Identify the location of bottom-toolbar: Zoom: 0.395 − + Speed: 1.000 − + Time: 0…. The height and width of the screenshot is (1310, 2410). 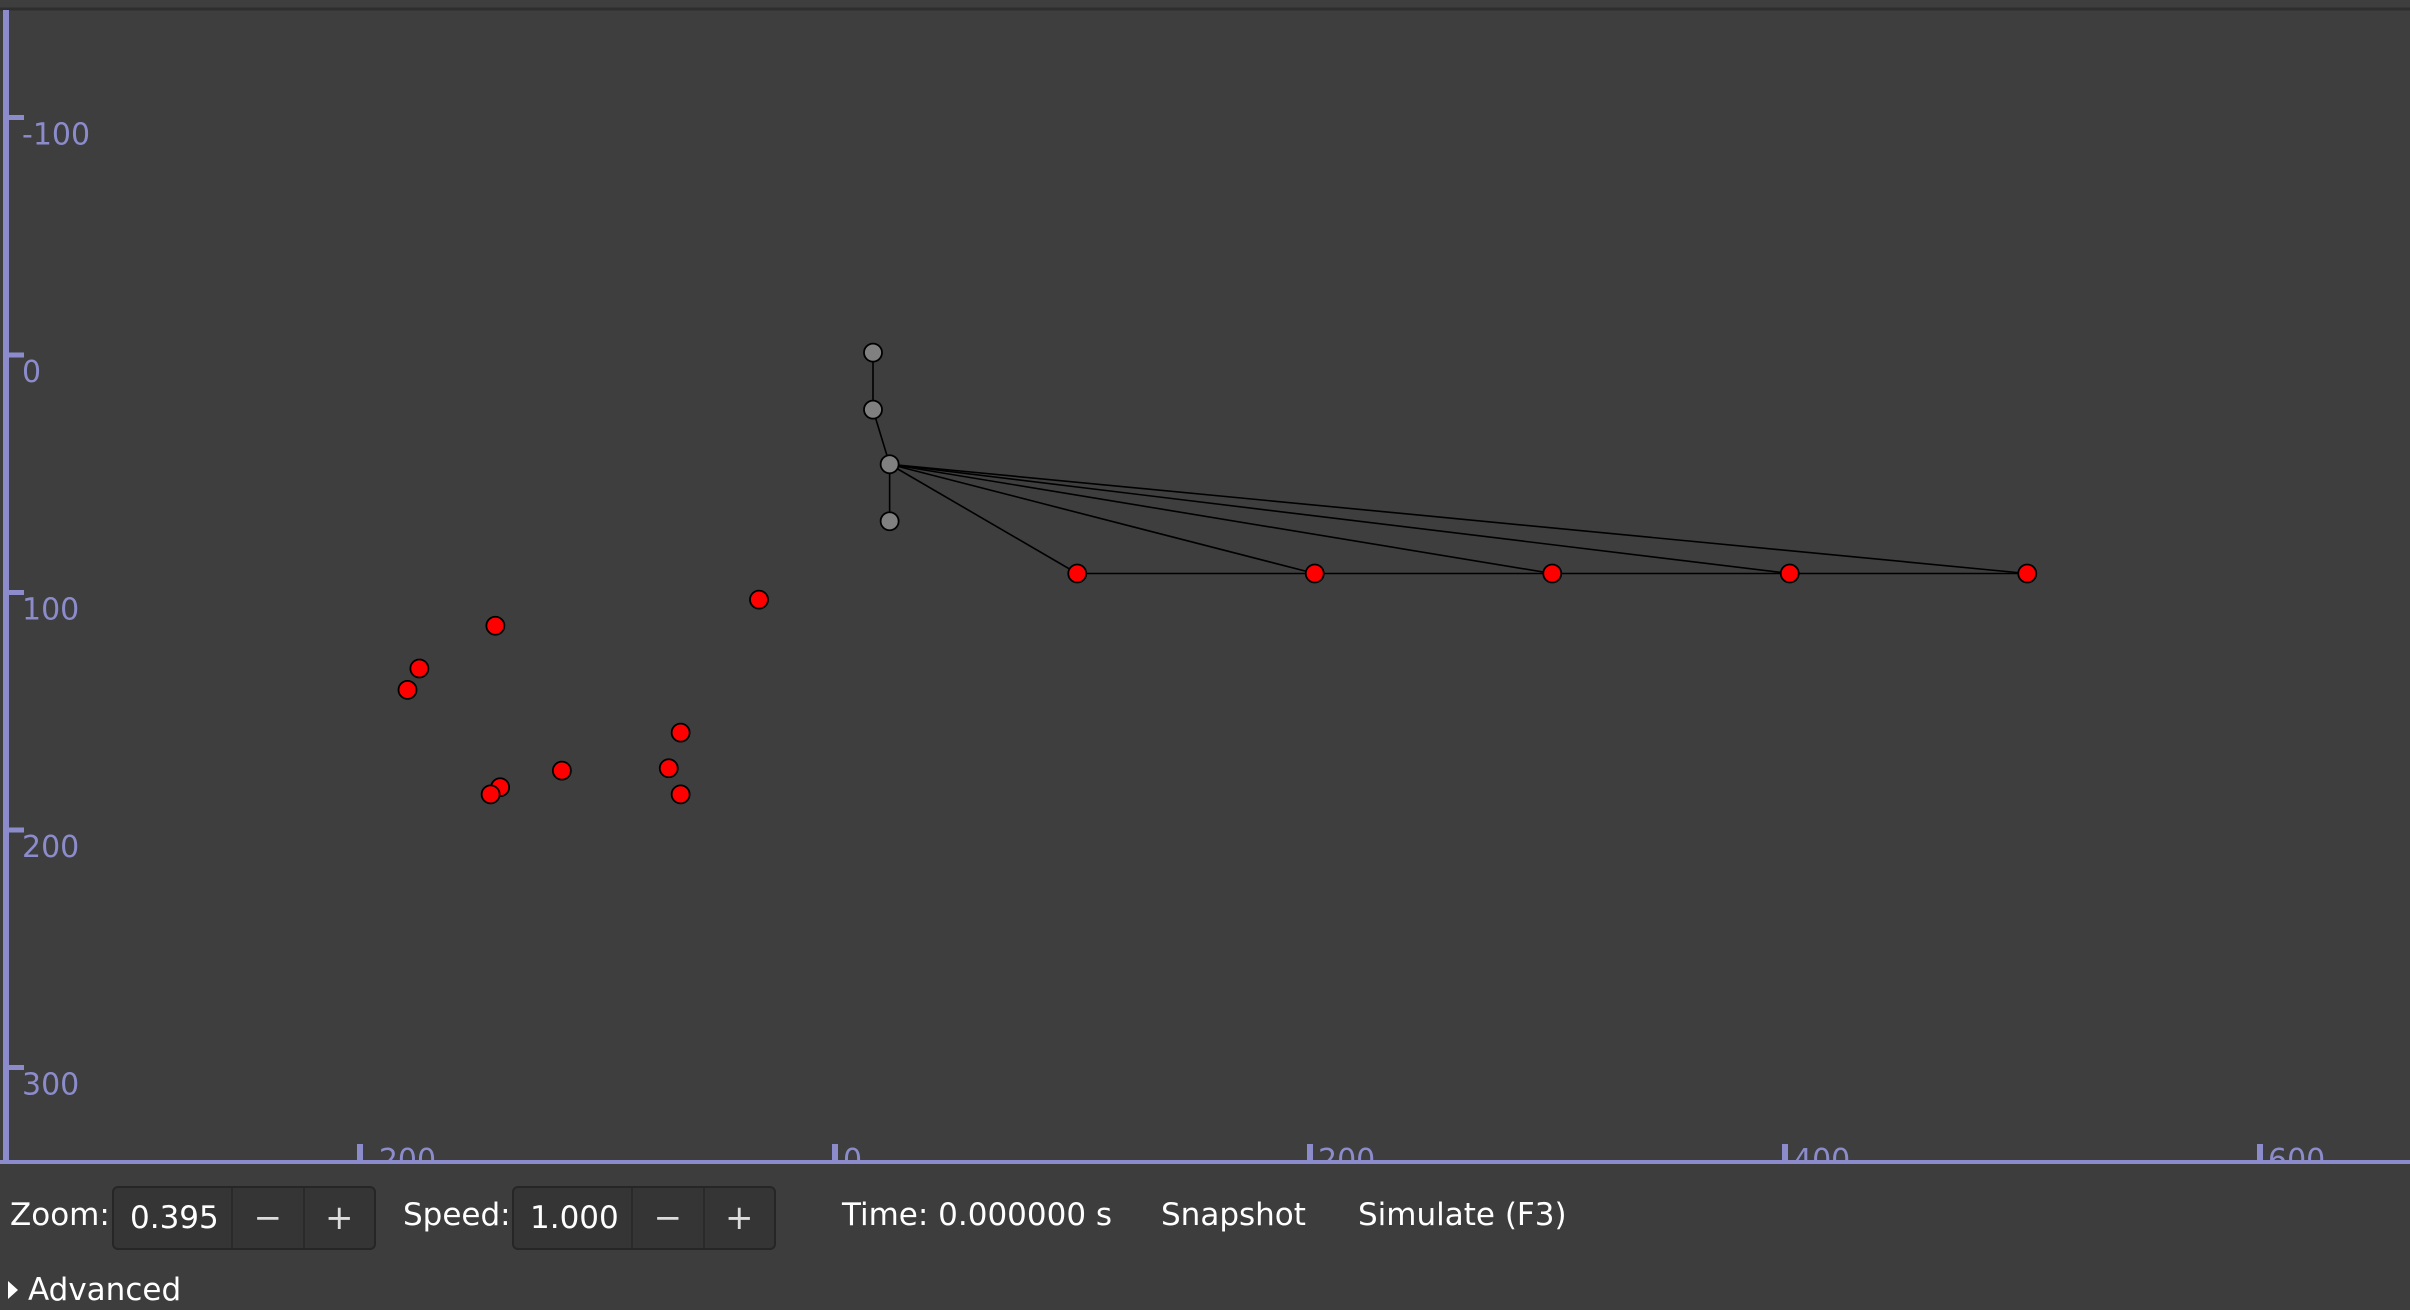
(1205, 1220).